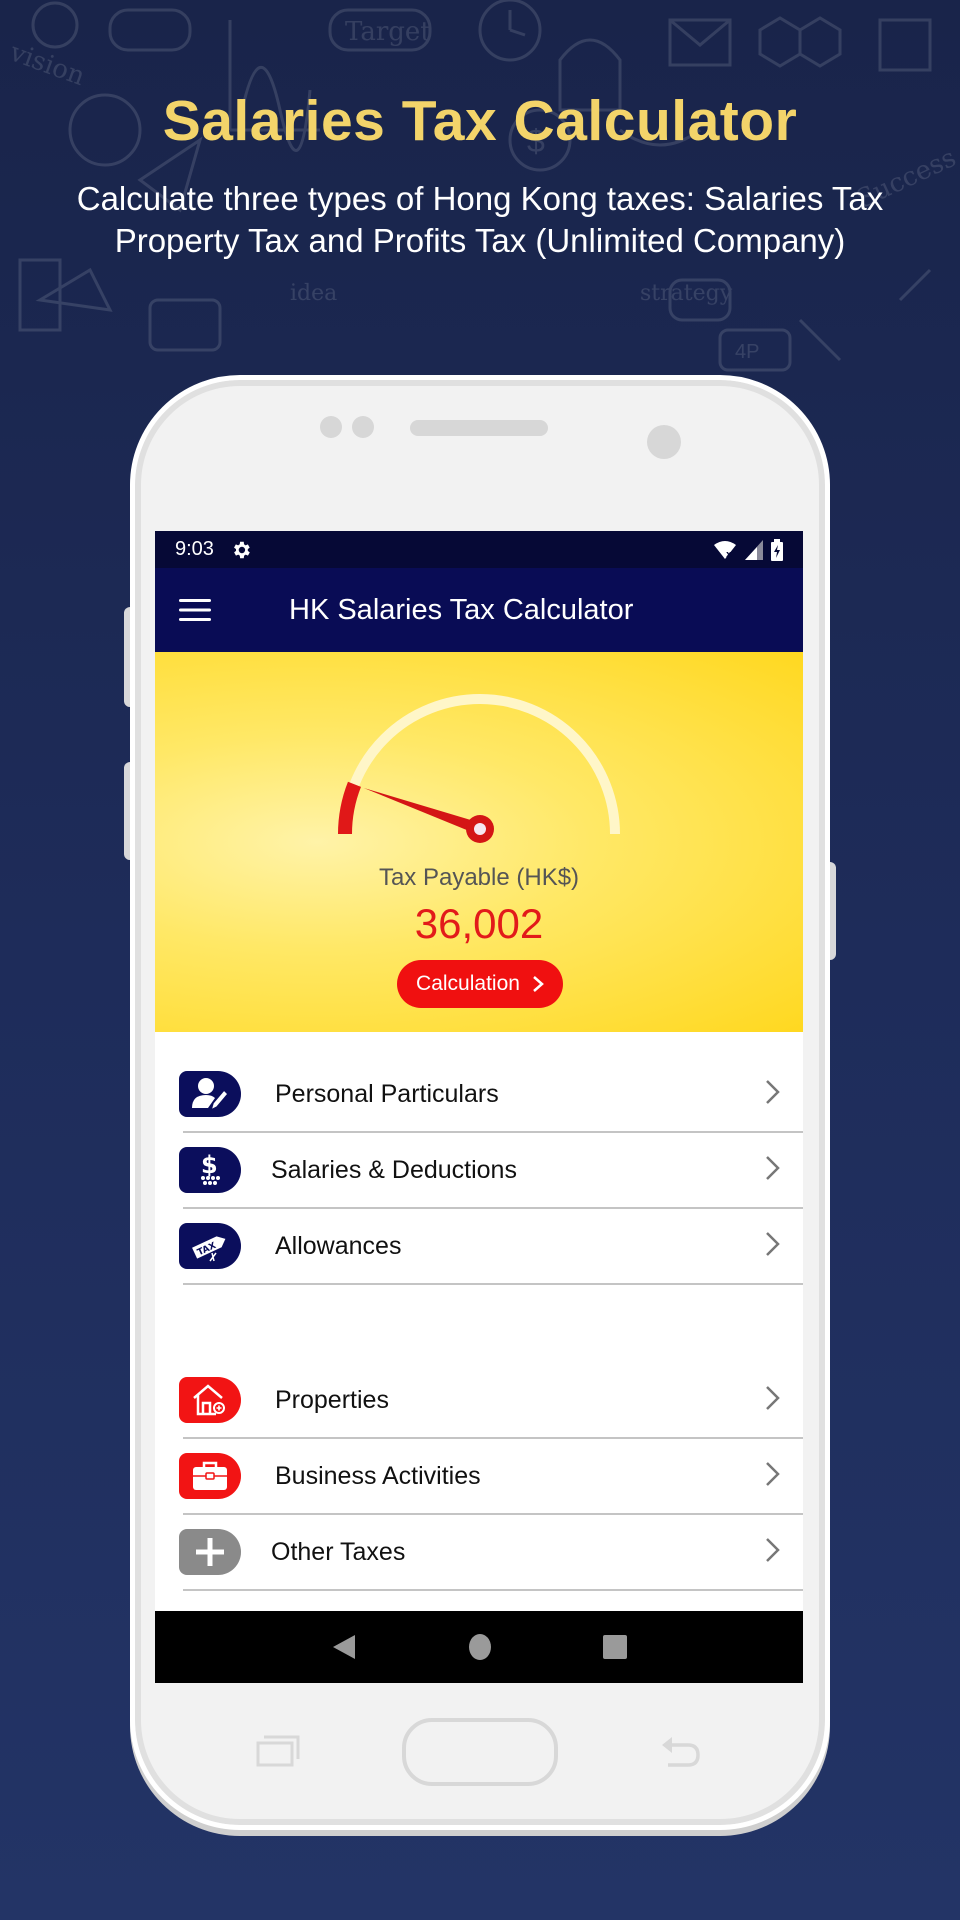 The height and width of the screenshot is (1920, 960). What do you see at coordinates (338, 1551) in the screenshot?
I see `menu-item-label: Other Taxes` at bounding box center [338, 1551].